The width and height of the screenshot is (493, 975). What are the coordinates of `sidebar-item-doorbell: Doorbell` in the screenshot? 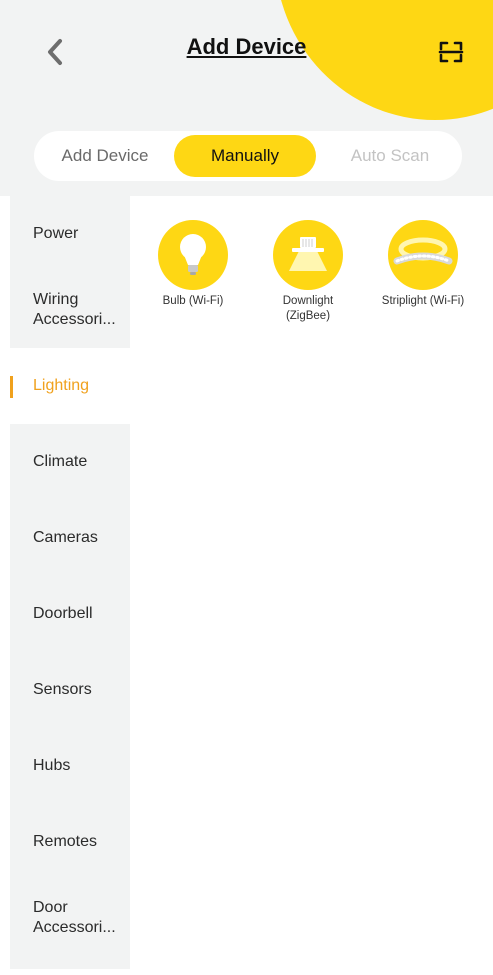 It's located at (70, 614).